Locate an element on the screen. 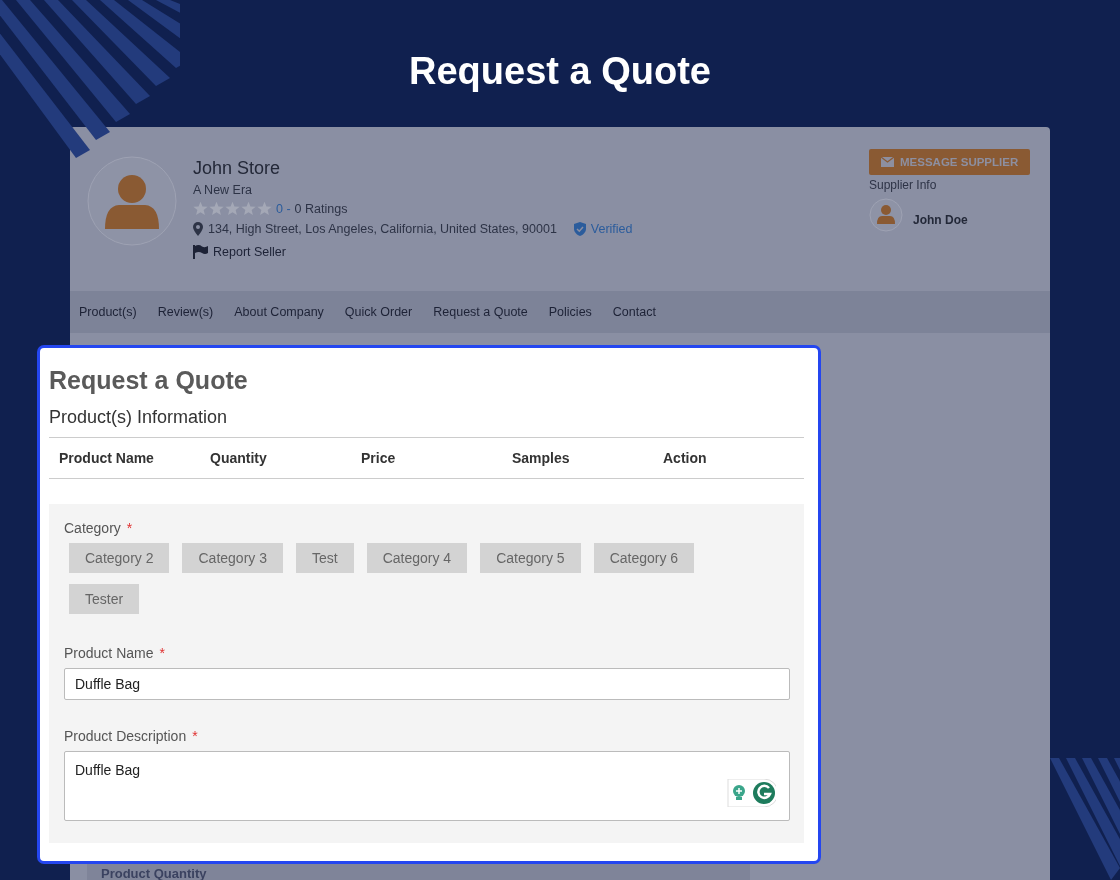 The height and width of the screenshot is (880, 1120). category-chip: Category 2 is located at coordinates (119, 558).